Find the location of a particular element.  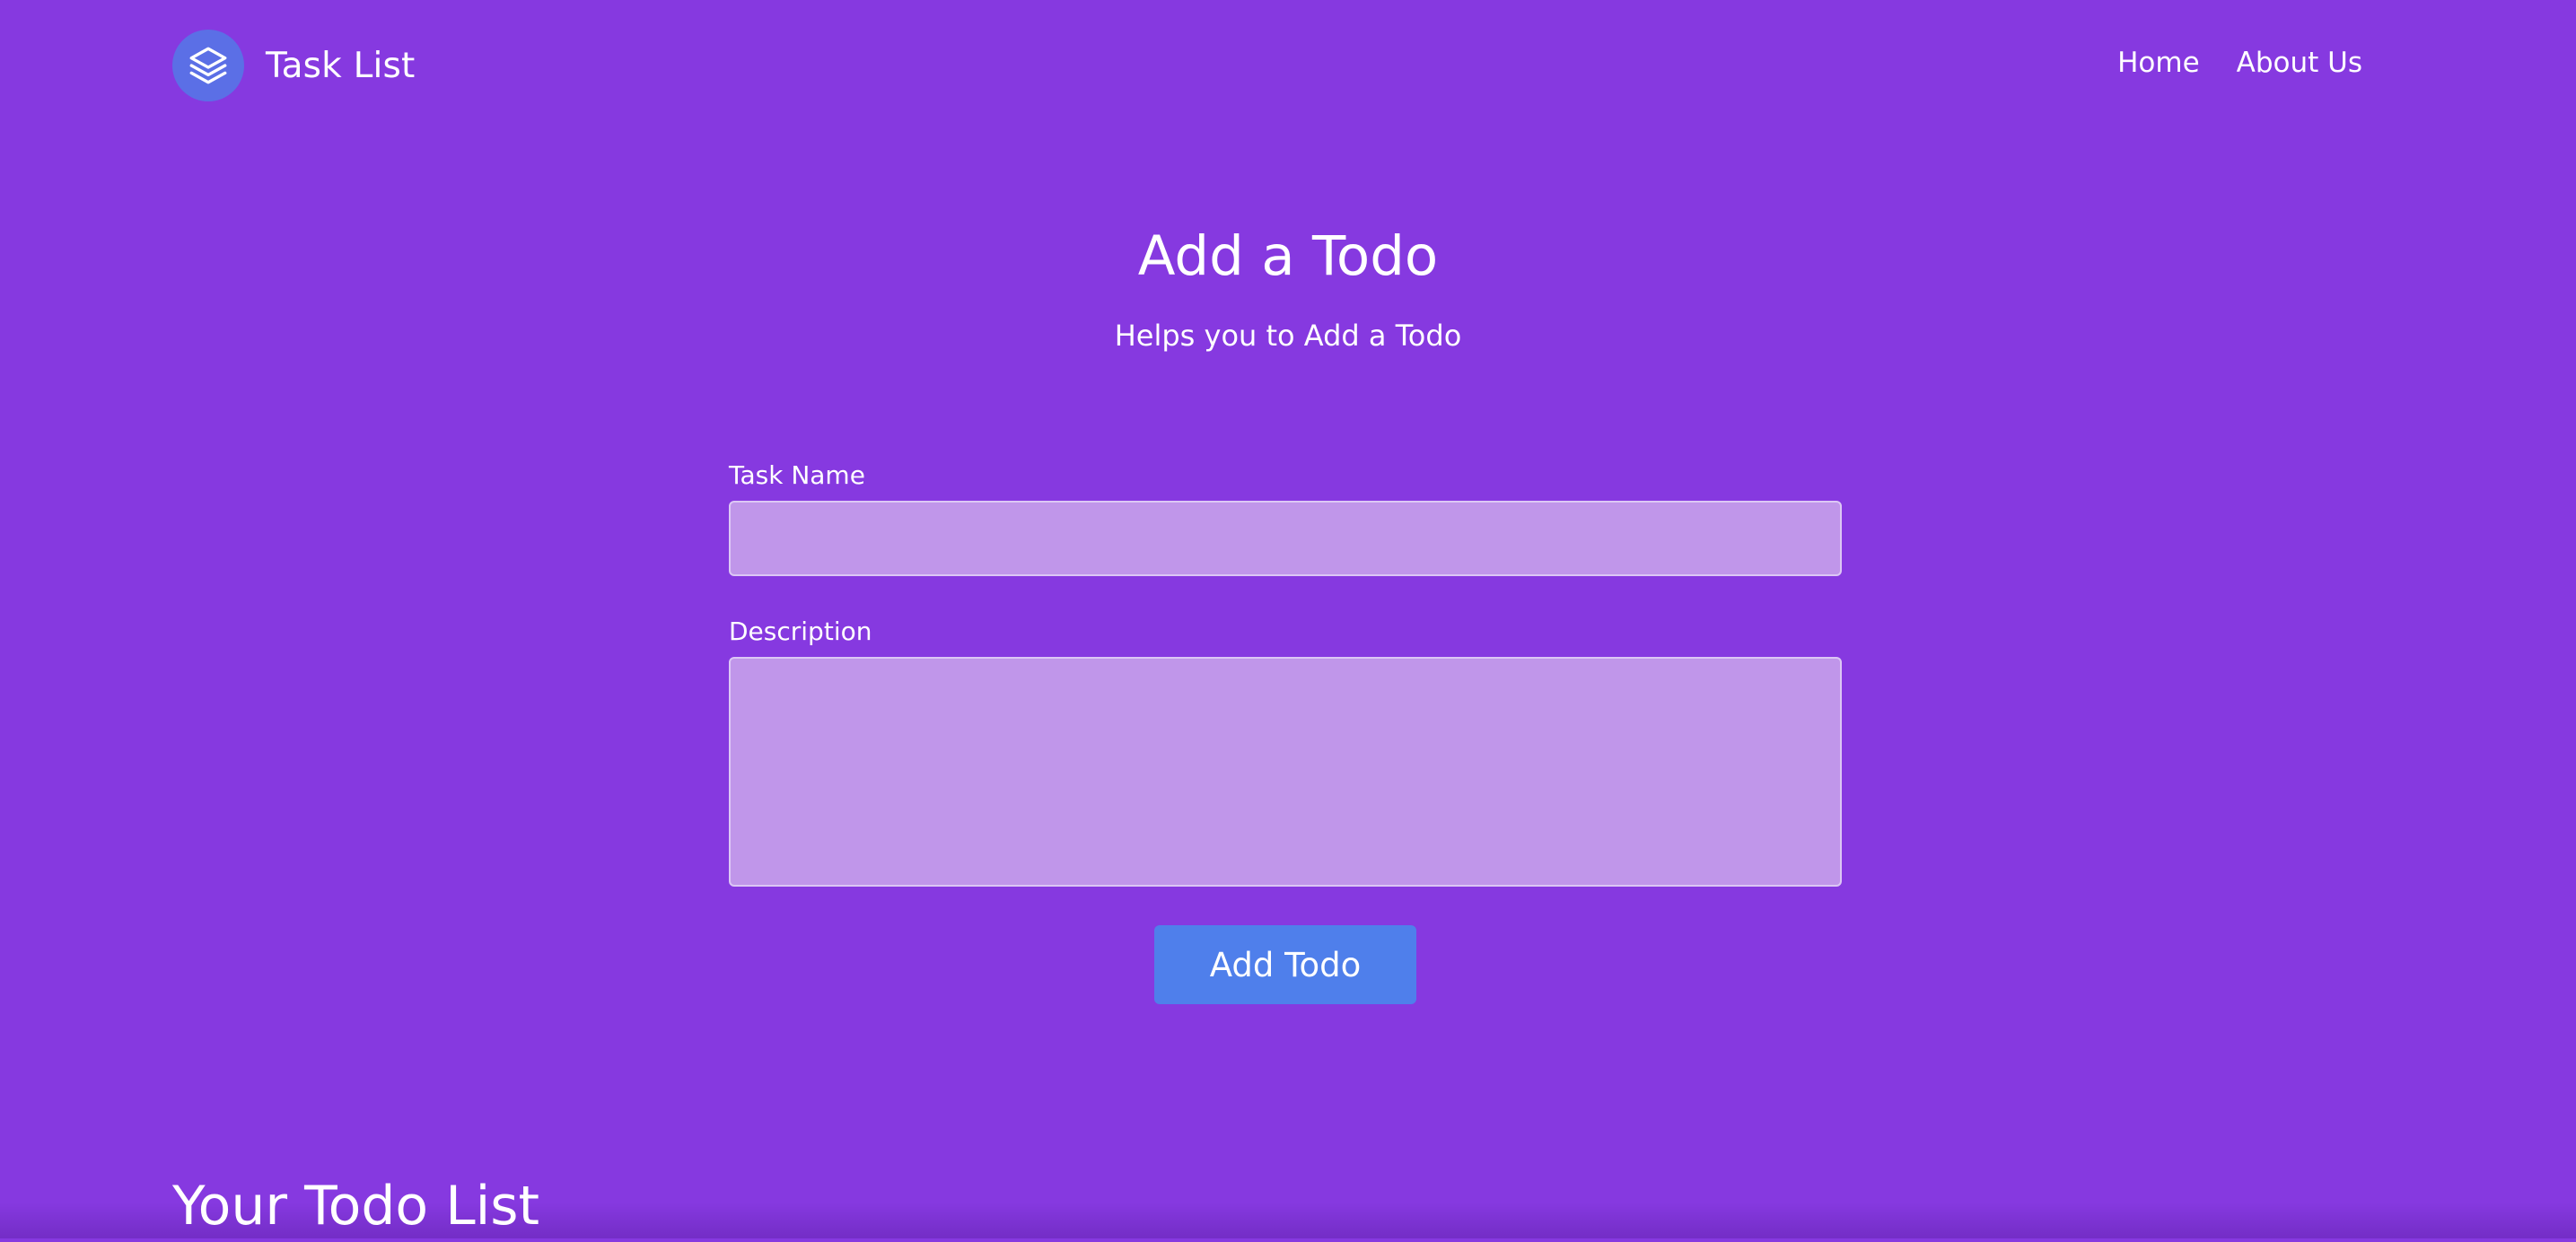

nav-home-link: Home is located at coordinates (2158, 63).